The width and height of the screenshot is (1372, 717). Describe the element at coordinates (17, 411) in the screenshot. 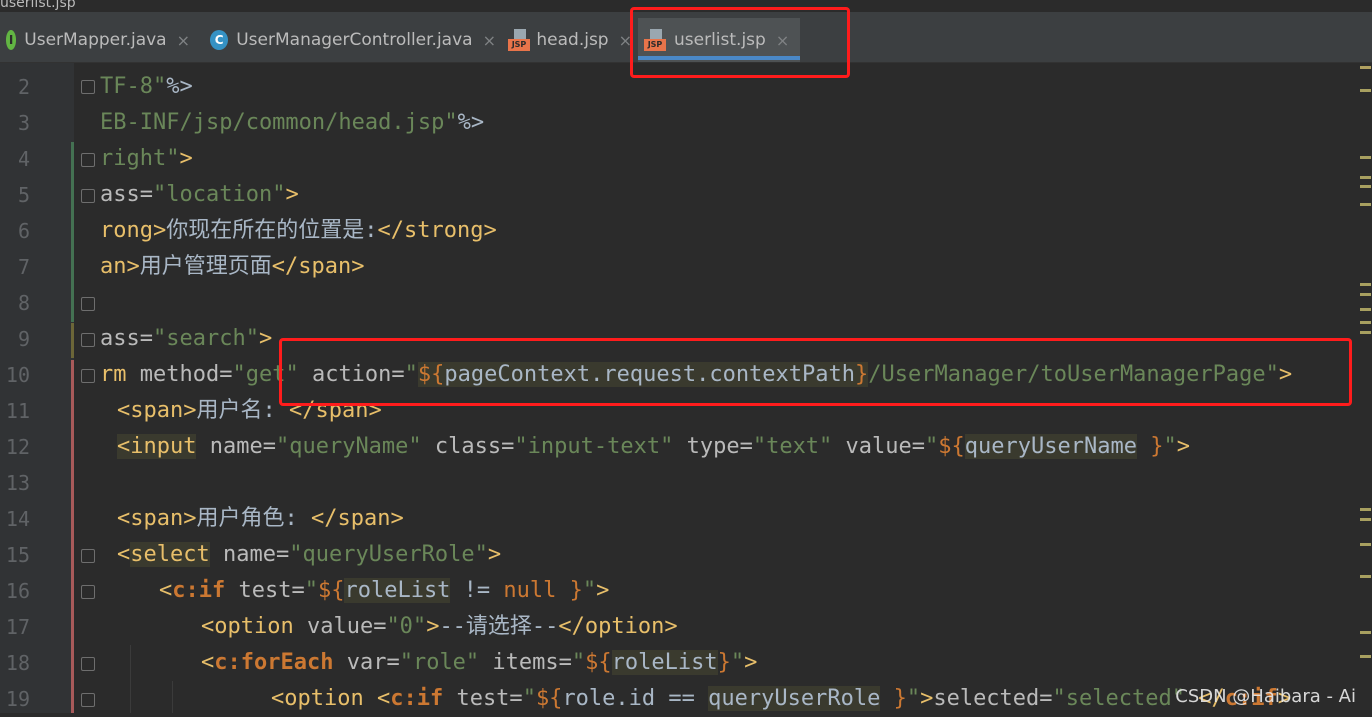

I see `line-number: 11` at that location.